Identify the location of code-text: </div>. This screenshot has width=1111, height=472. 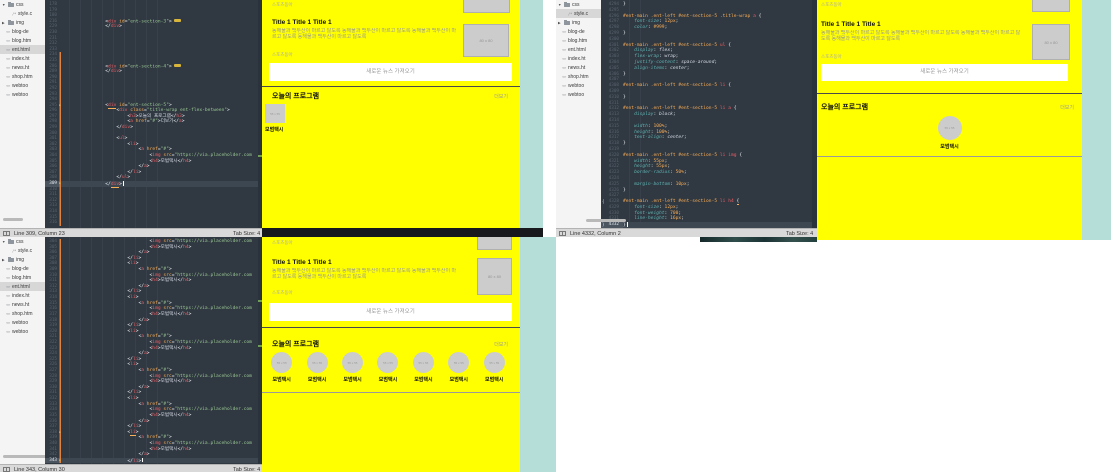
(114, 184).